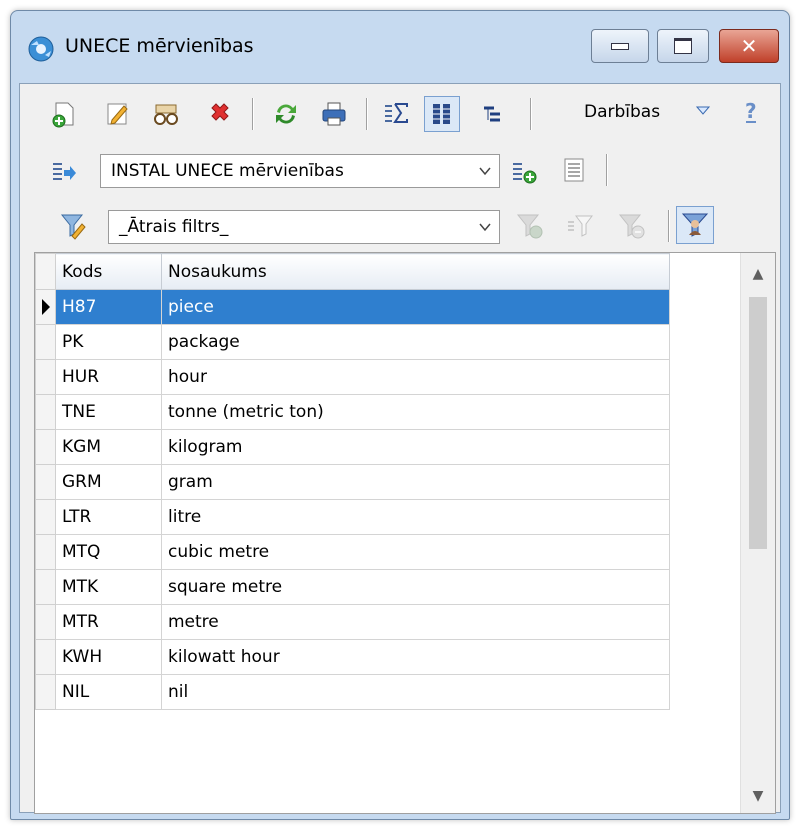 The width and height of the screenshot is (800, 827). What do you see at coordinates (524, 172) in the screenshot?
I see `add-source-icon` at bounding box center [524, 172].